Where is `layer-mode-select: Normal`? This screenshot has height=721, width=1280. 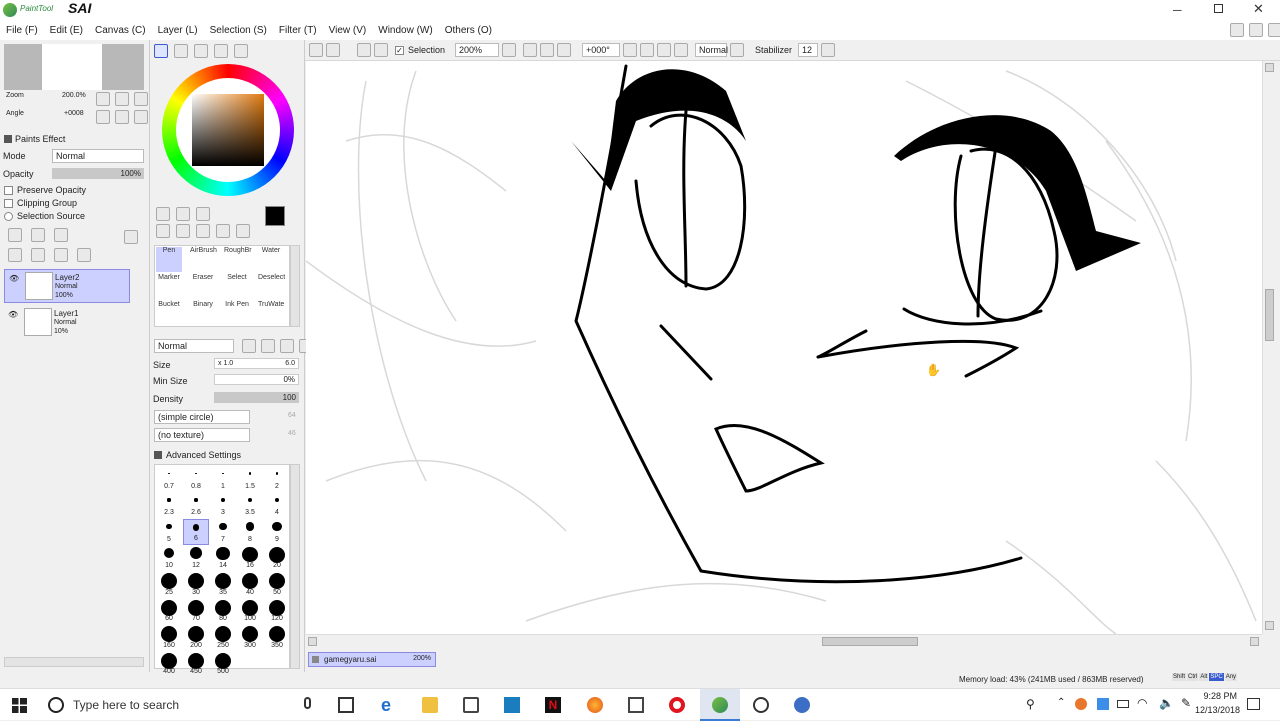 layer-mode-select: Normal is located at coordinates (98, 156).